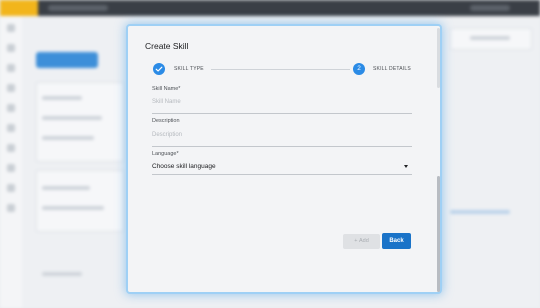 Image resolution: width=540 pixels, height=308 pixels. Describe the element at coordinates (184, 166) in the screenshot. I see `language-select: Choose skill language` at that location.